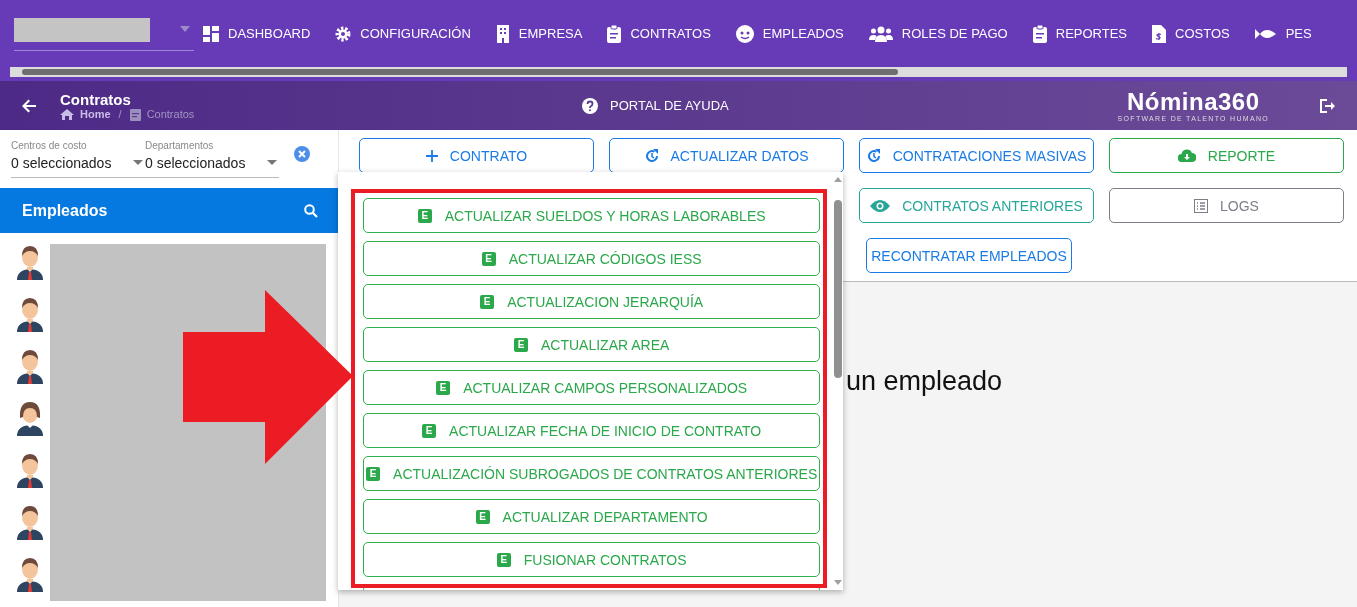 This screenshot has height=607, width=1357. What do you see at coordinates (1226, 155) in the screenshot?
I see `action-button: REPORTE` at bounding box center [1226, 155].